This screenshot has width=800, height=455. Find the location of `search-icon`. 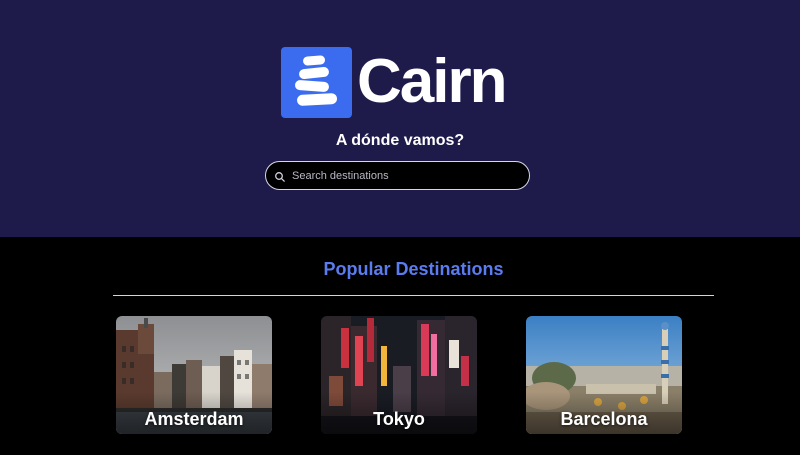

search-icon is located at coordinates (280, 176).